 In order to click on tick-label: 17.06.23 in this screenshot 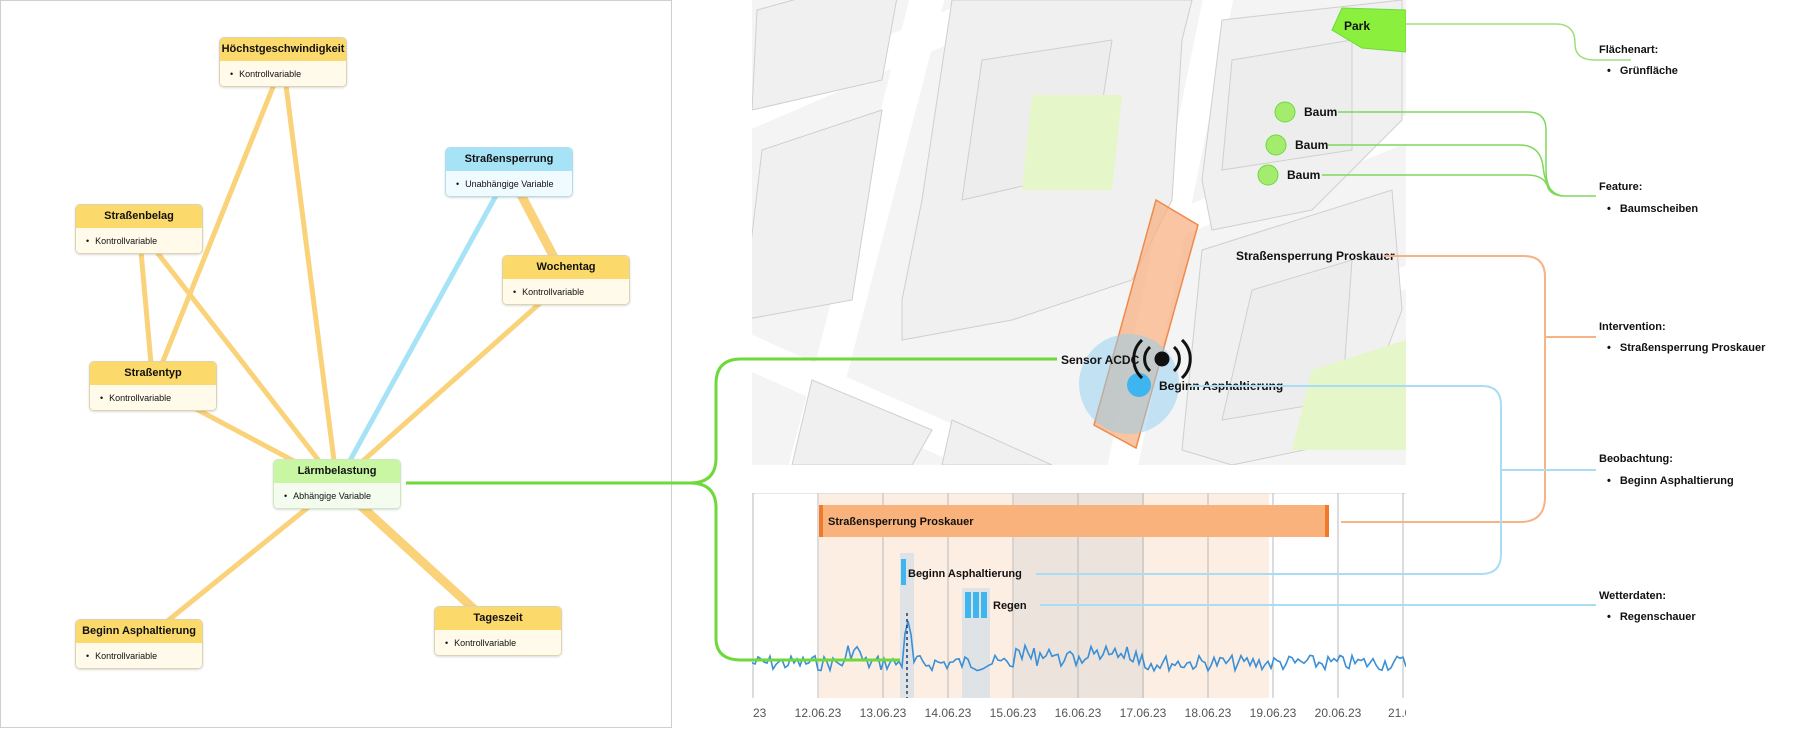, I will do `click(1143, 713)`.